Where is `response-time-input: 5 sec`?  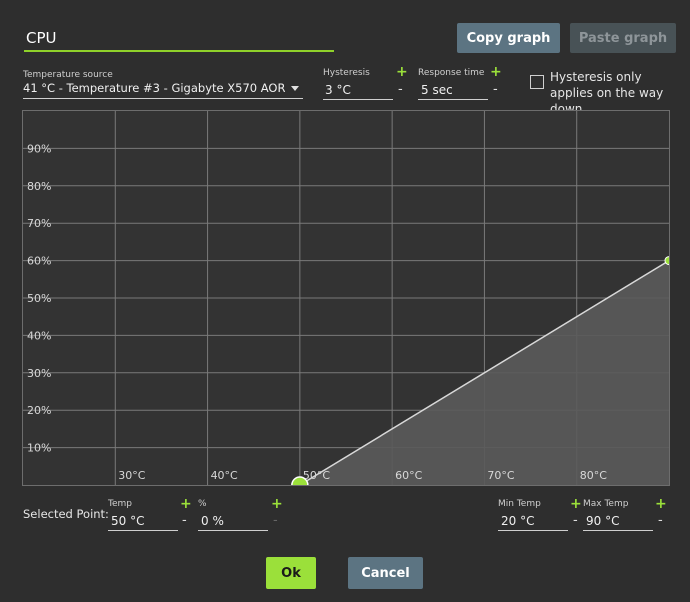 response-time-input: 5 sec is located at coordinates (453, 91).